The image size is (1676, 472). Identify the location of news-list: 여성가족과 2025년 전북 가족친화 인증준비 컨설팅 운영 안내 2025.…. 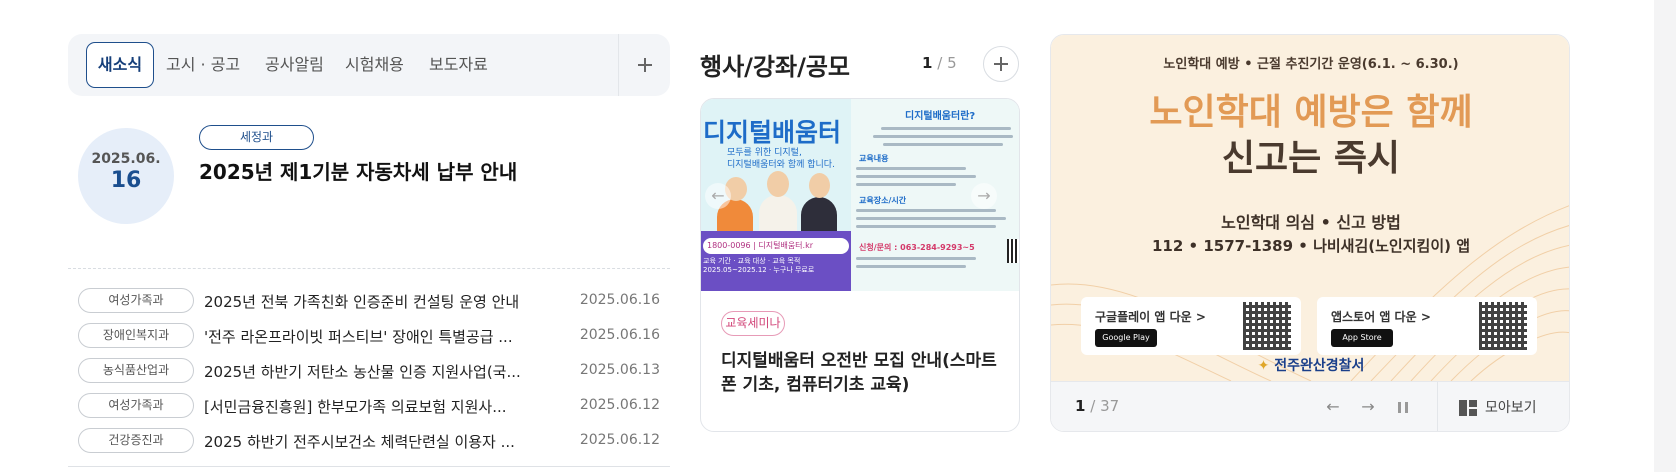
(369, 371).